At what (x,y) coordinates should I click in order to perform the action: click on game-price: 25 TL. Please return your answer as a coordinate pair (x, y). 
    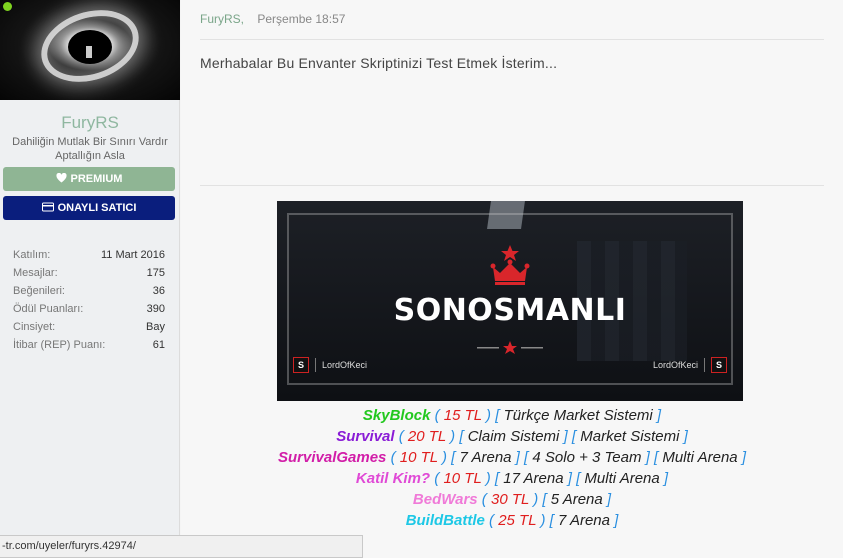
    Looking at the image, I should click on (517, 520).